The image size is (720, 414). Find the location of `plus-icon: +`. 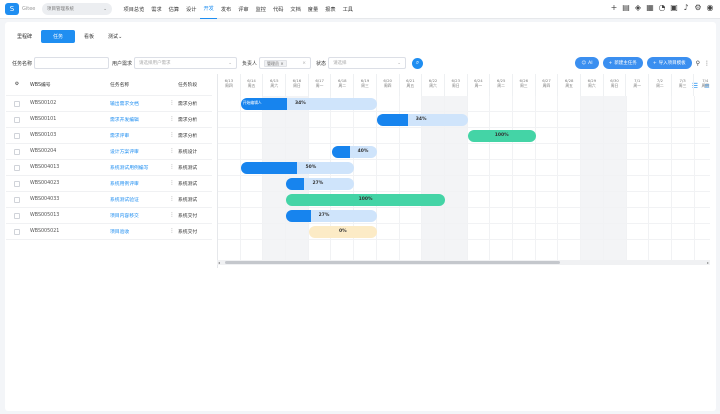

plus-icon: + is located at coordinates (614, 7).